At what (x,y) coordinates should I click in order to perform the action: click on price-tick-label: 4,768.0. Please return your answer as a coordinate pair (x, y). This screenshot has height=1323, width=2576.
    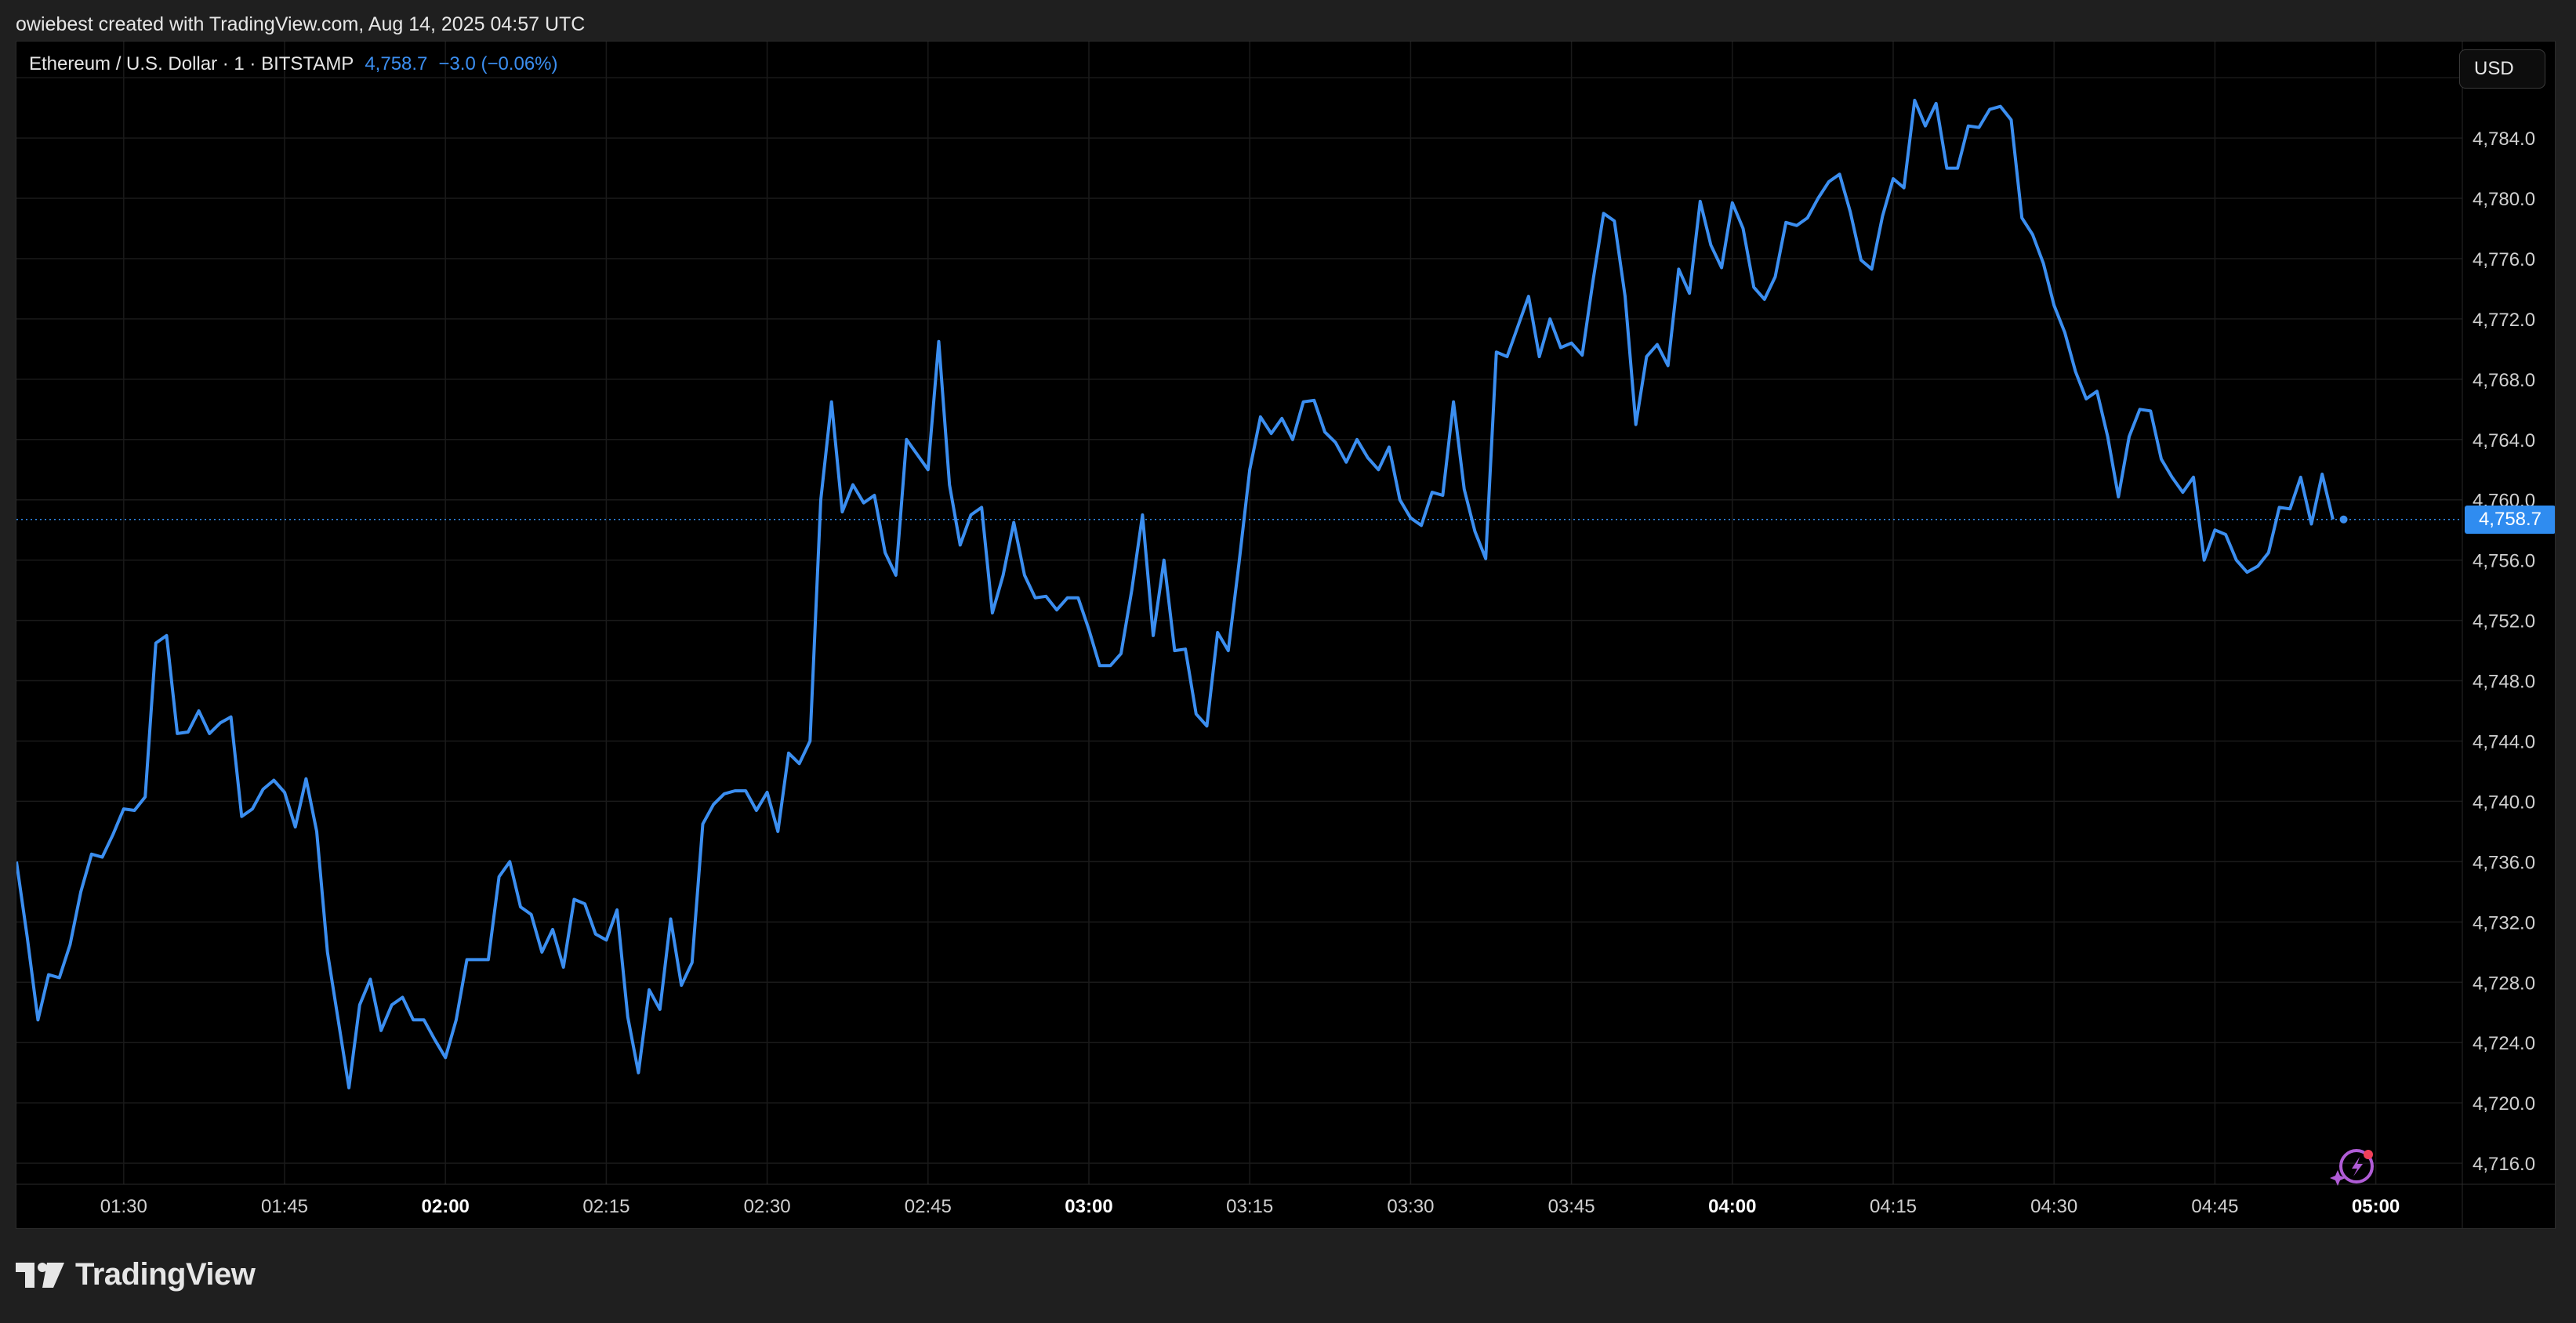
    Looking at the image, I should click on (2504, 380).